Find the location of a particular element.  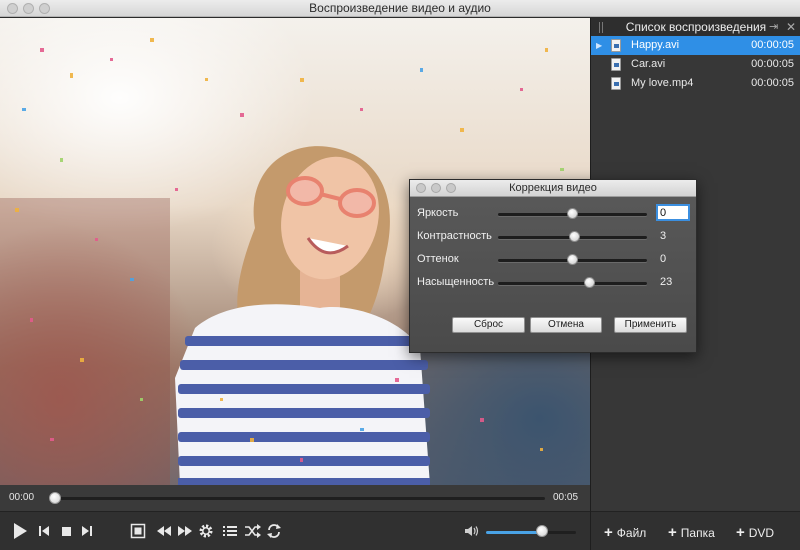

window-titlebar: Воспроизведение видео и аудио is located at coordinates (400, 8).